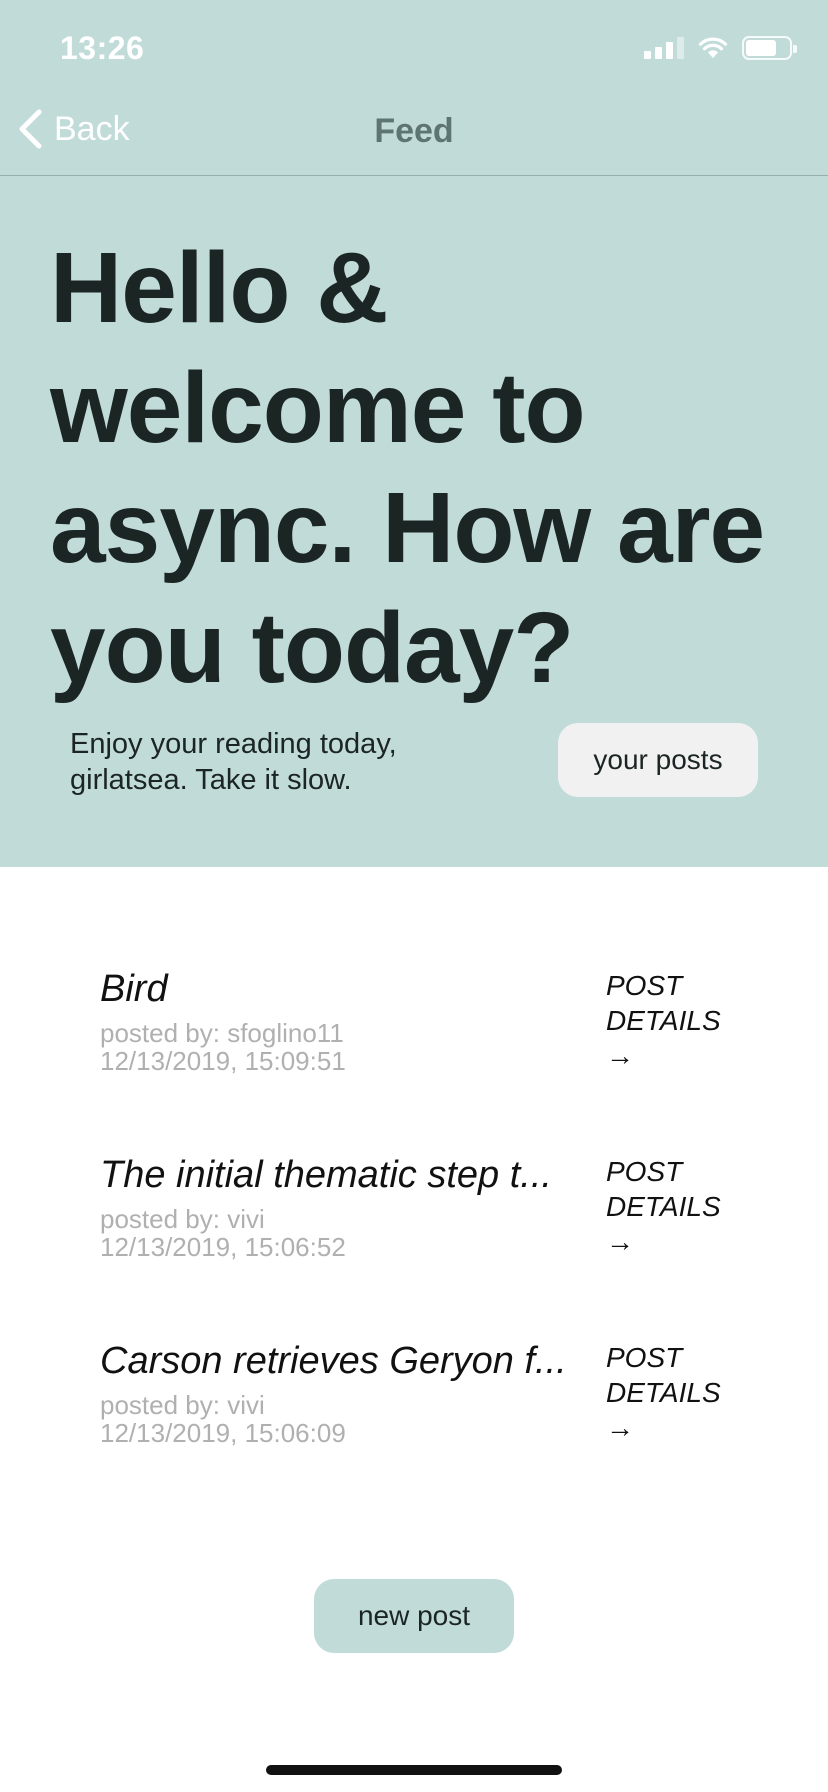 This screenshot has width=828, height=1792. I want to click on post-date: 12/13/2019, 15:09:51, so click(223, 1061).